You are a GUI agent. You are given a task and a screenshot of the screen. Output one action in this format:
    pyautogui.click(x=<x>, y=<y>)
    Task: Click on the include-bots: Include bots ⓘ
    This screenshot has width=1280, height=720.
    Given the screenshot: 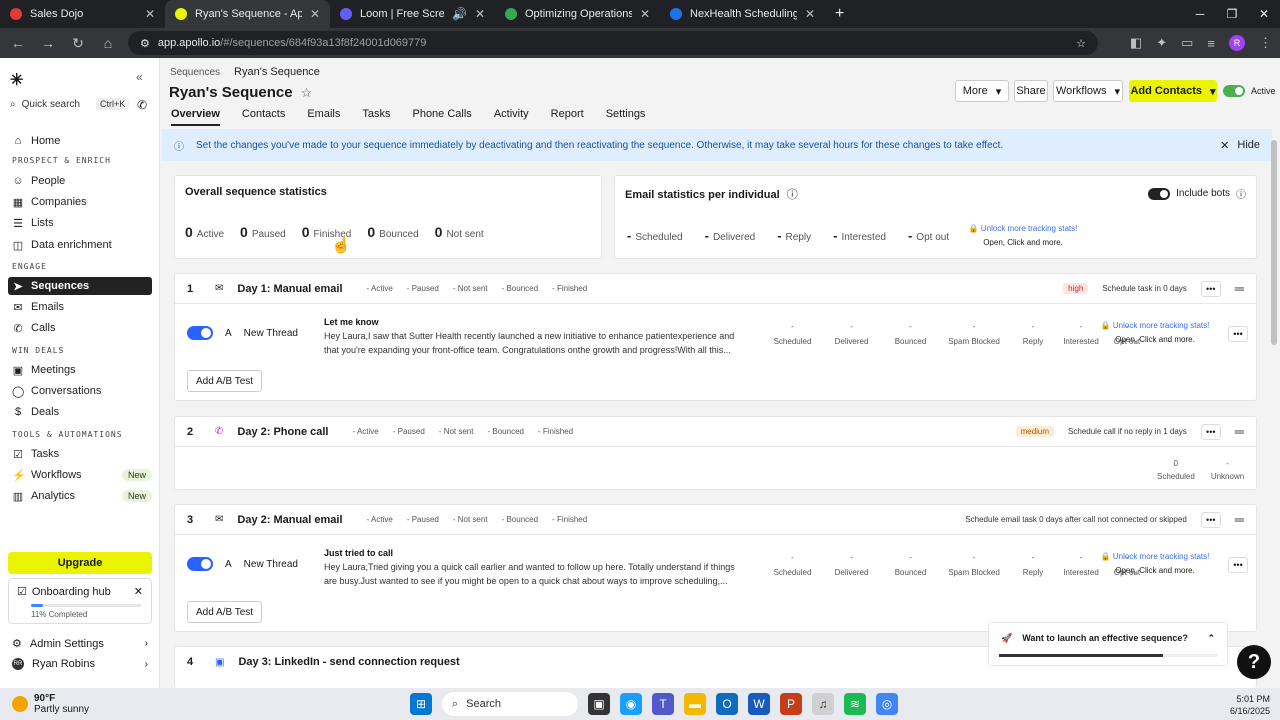 What is the action you would take?
    pyautogui.click(x=1197, y=193)
    